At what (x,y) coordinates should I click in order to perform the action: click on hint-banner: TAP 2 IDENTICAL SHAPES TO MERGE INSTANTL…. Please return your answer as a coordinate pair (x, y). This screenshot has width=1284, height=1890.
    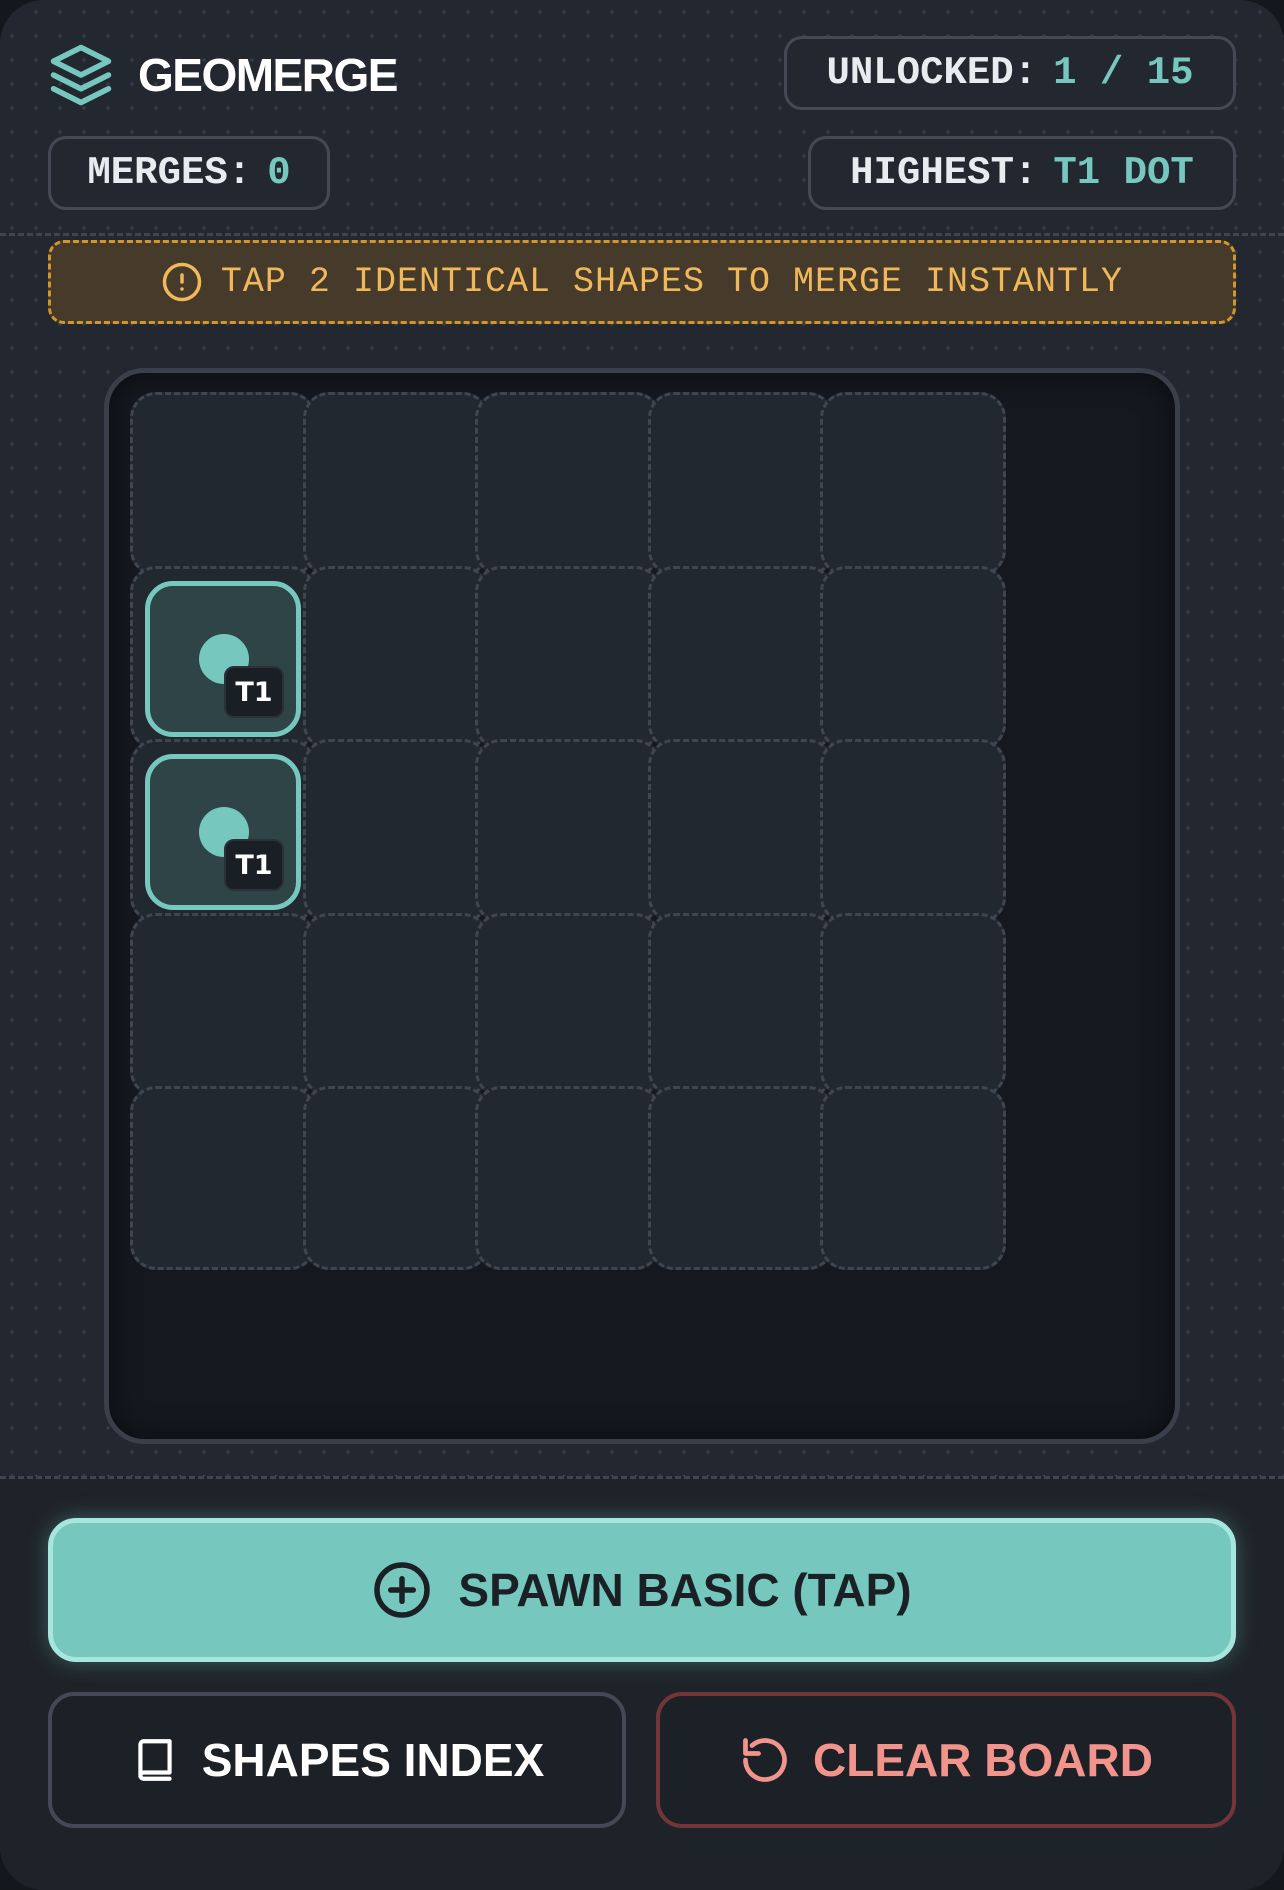
    Looking at the image, I should click on (642, 282).